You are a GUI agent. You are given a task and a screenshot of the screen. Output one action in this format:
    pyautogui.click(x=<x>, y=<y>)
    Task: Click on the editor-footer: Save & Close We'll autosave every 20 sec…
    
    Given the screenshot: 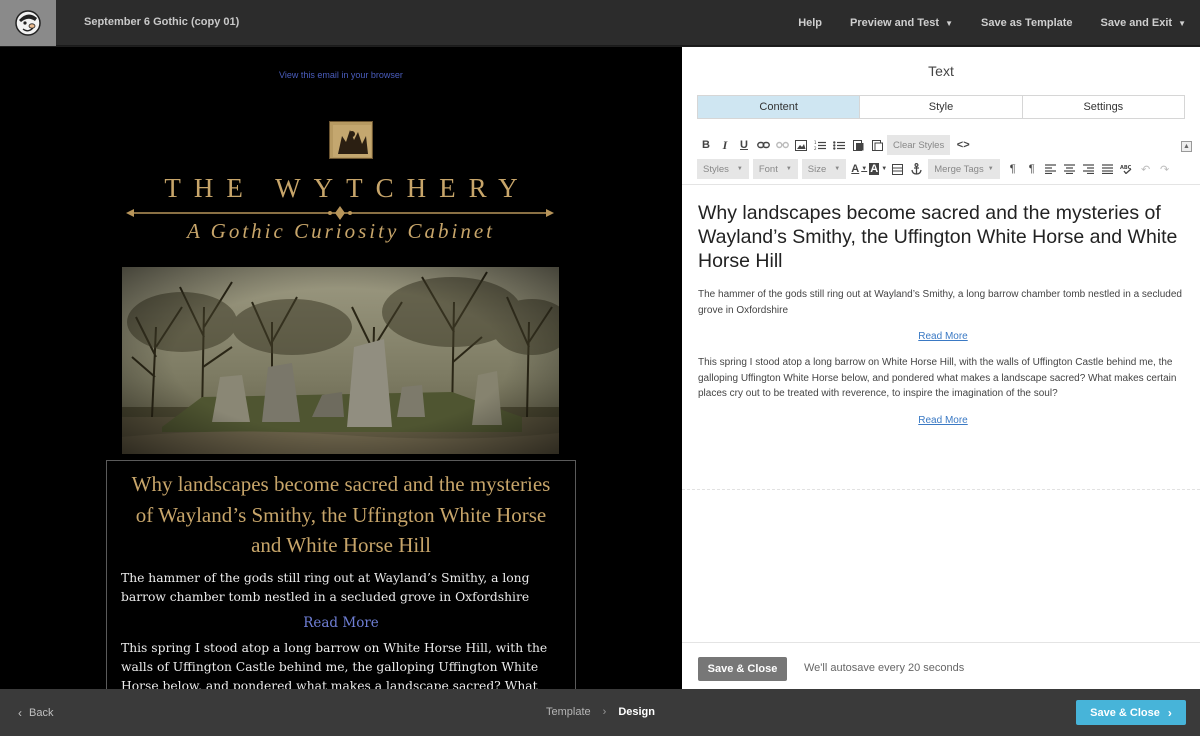 What is the action you would take?
    pyautogui.click(x=941, y=665)
    